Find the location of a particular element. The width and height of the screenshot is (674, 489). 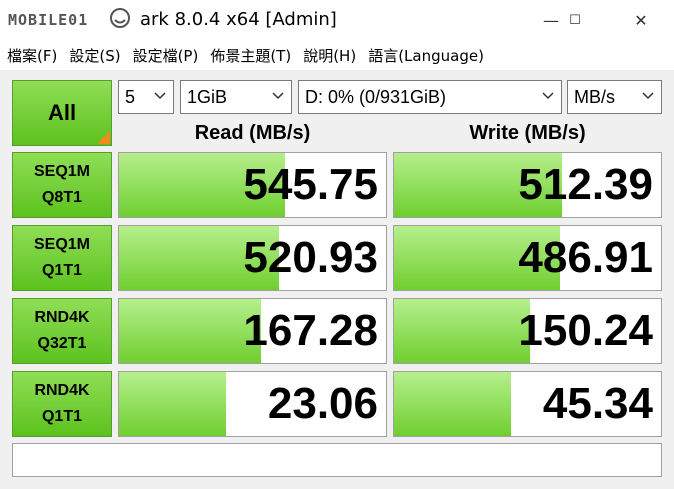

write-value: 486.91 is located at coordinates (585, 257).